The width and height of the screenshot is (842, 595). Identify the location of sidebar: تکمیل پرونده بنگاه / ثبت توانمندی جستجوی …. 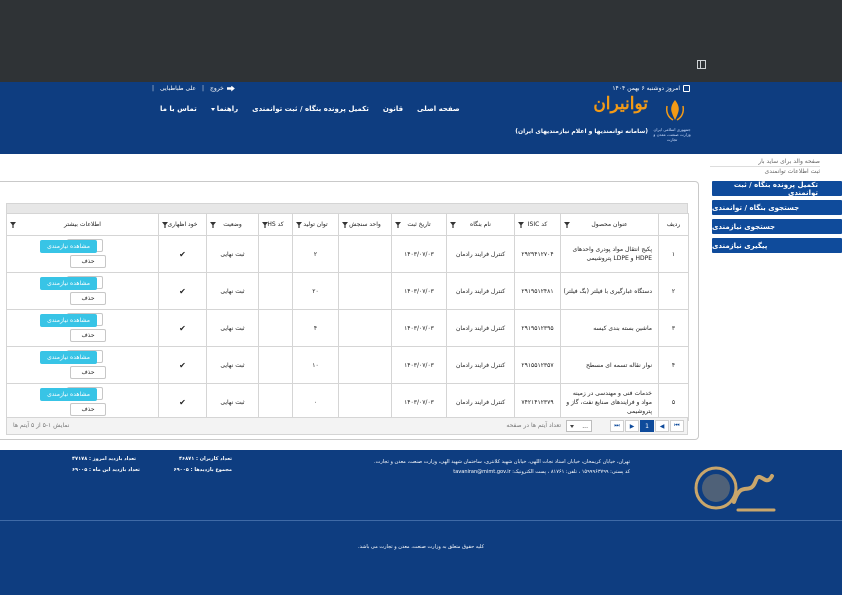
(777, 219).